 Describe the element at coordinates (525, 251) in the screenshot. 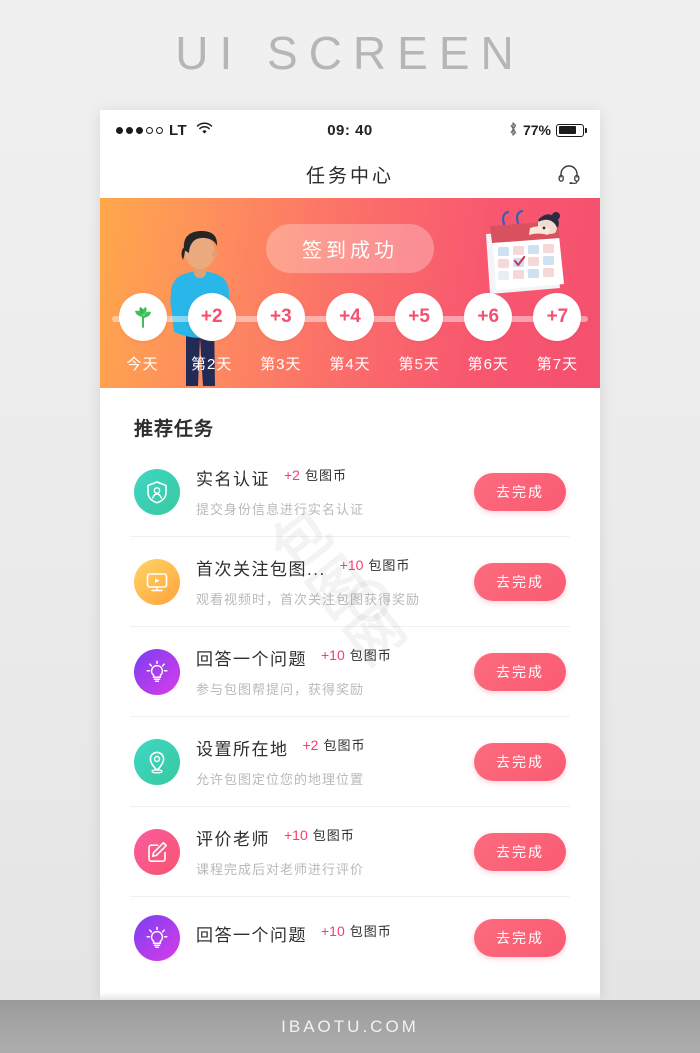

I see `calendar-person-illustration` at that location.